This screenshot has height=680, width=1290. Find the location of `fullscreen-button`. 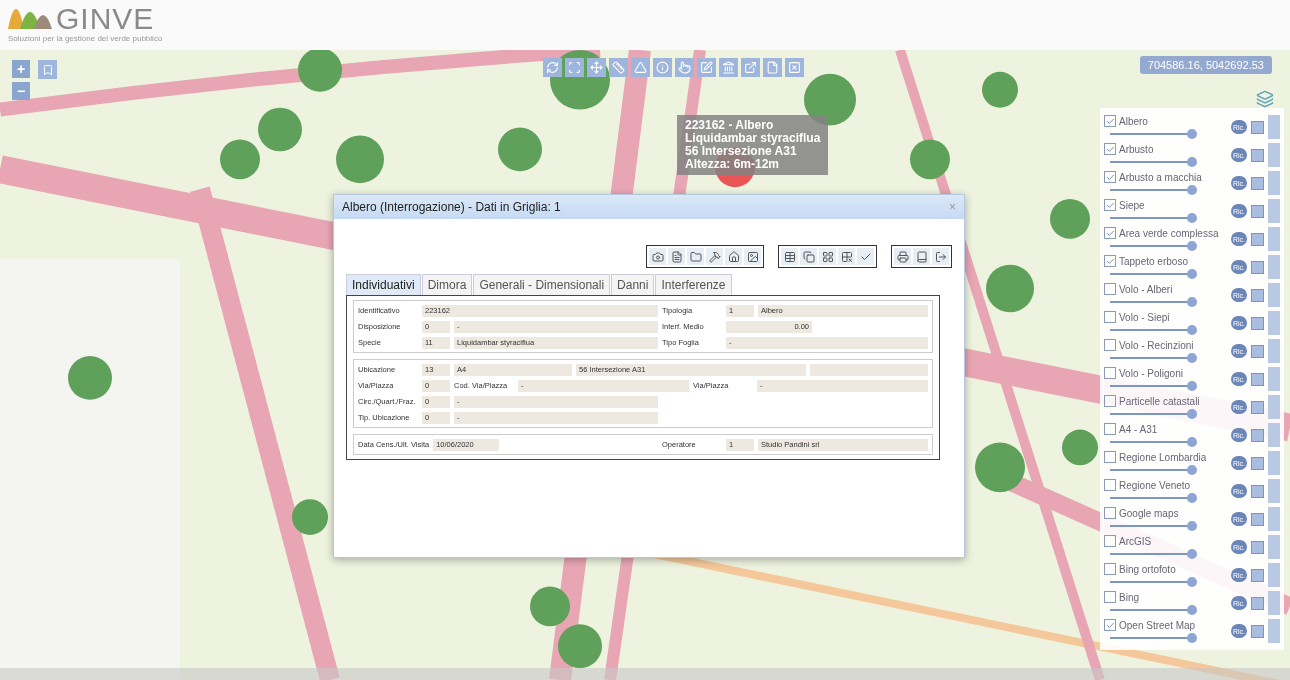

fullscreen-button is located at coordinates (574, 67).